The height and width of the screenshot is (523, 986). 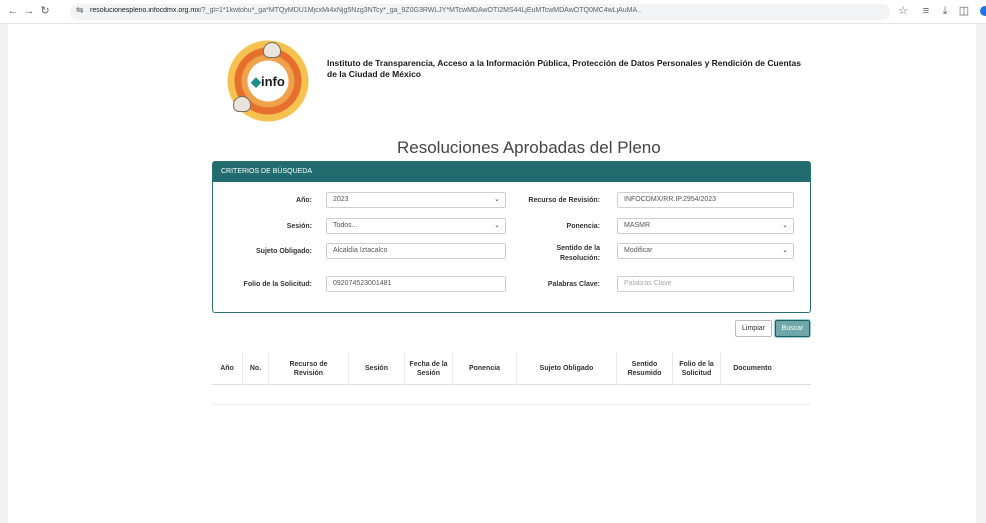 What do you see at coordinates (511, 172) in the screenshot?
I see `panel-heading: CRITERIOS DE BÚSQUEDA` at bounding box center [511, 172].